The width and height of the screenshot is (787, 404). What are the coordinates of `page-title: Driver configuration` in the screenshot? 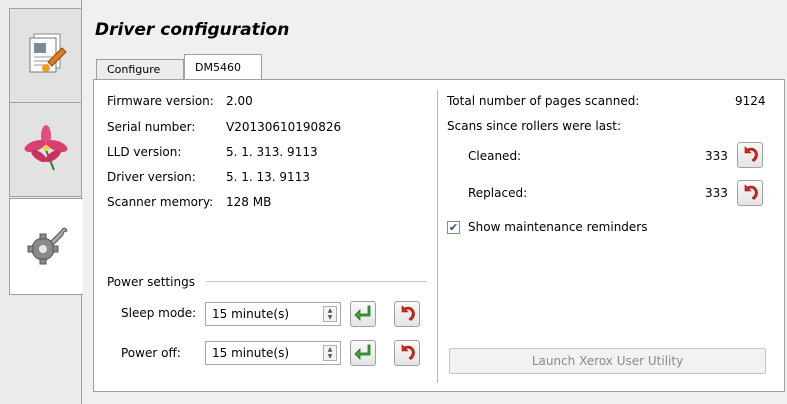 It's located at (192, 30).